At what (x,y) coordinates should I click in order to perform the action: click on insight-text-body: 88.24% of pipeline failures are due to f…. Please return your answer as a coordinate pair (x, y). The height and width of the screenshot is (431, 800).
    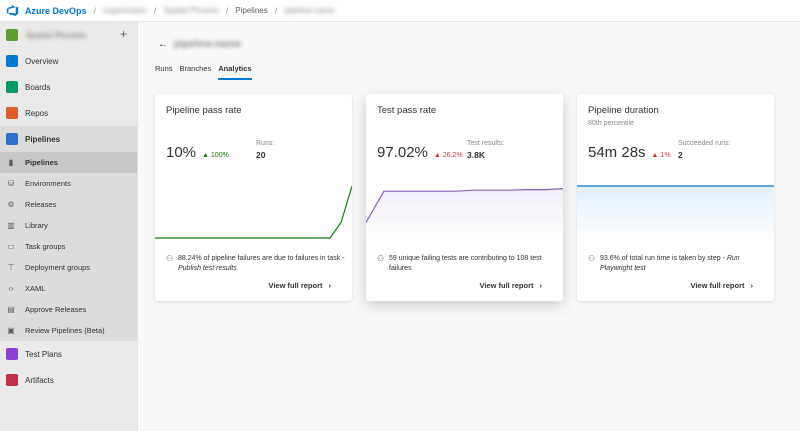
    Looking at the image, I should click on (261, 258).